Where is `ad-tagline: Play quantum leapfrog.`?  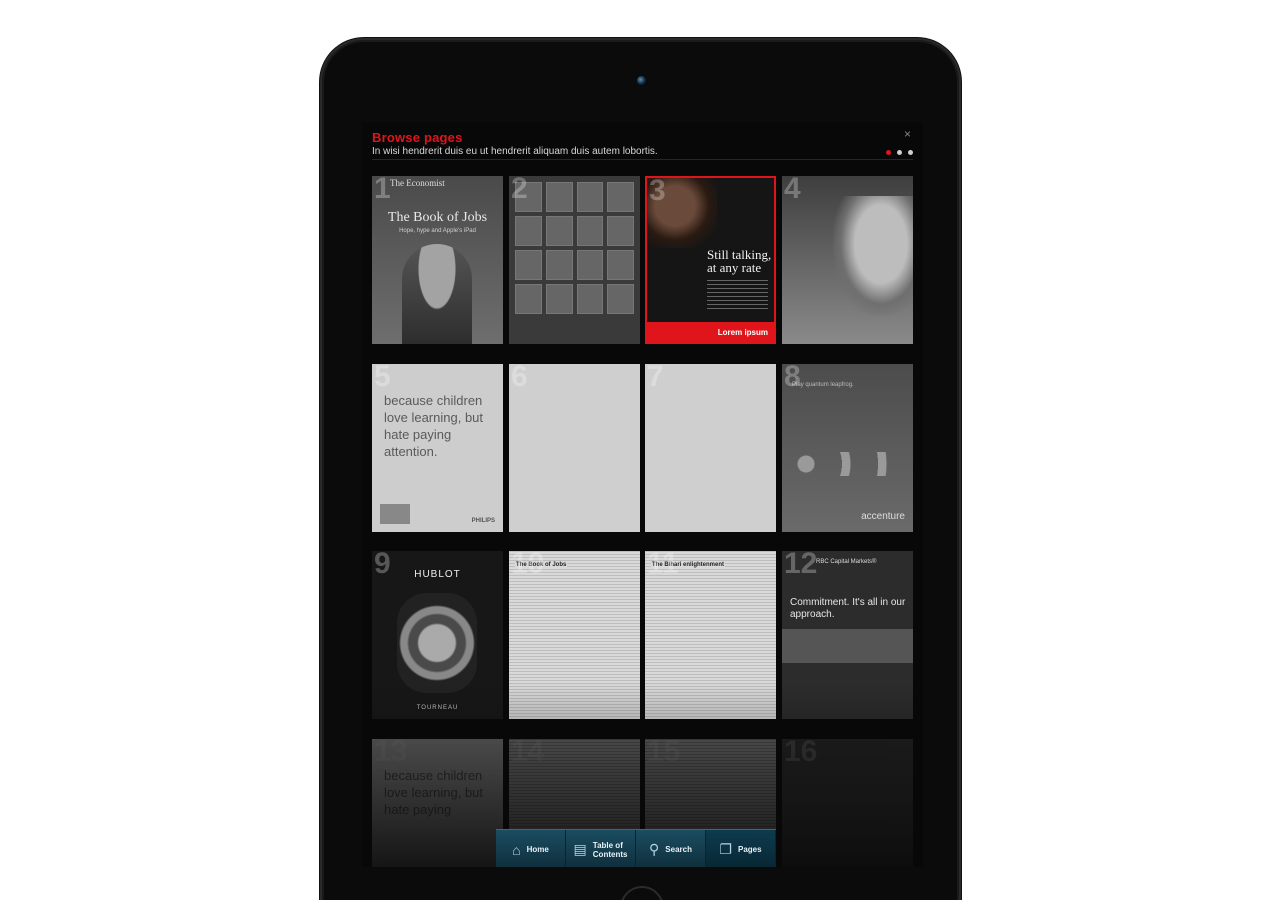
ad-tagline: Play quantum leapfrog. is located at coordinates (823, 385).